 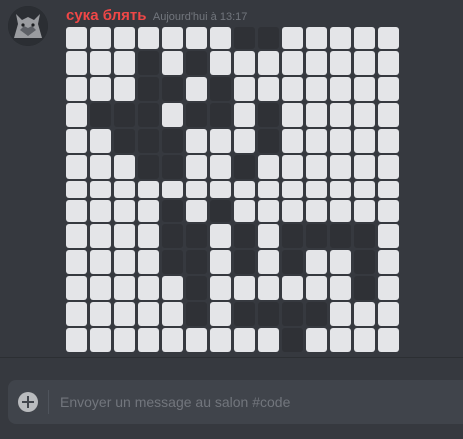 What do you see at coordinates (28, 402) in the screenshot?
I see `plus-circle-icon` at bounding box center [28, 402].